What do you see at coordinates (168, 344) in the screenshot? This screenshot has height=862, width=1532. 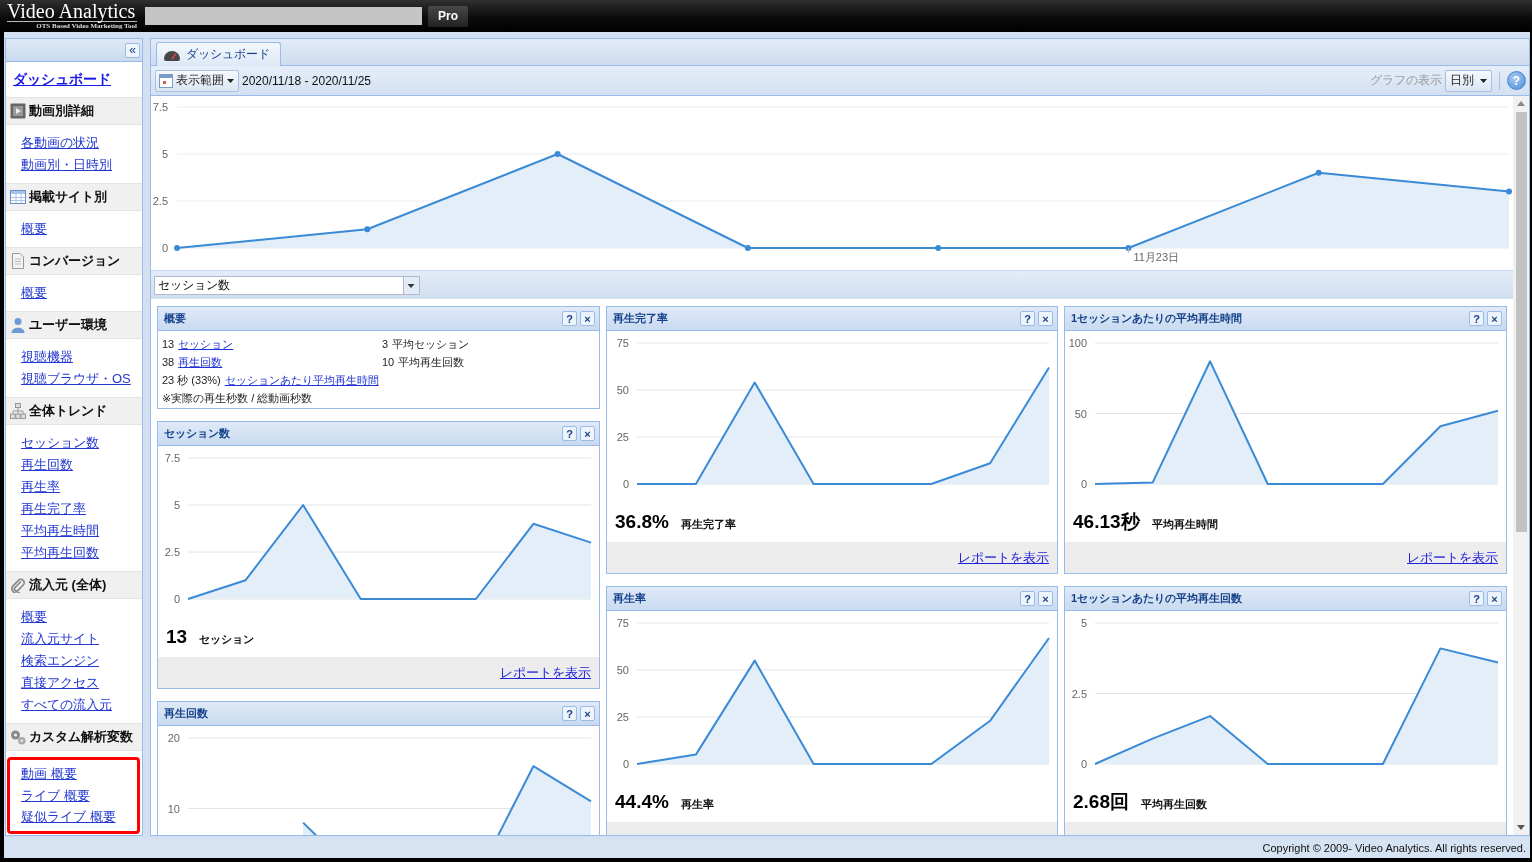 I see `stat-value: 13` at bounding box center [168, 344].